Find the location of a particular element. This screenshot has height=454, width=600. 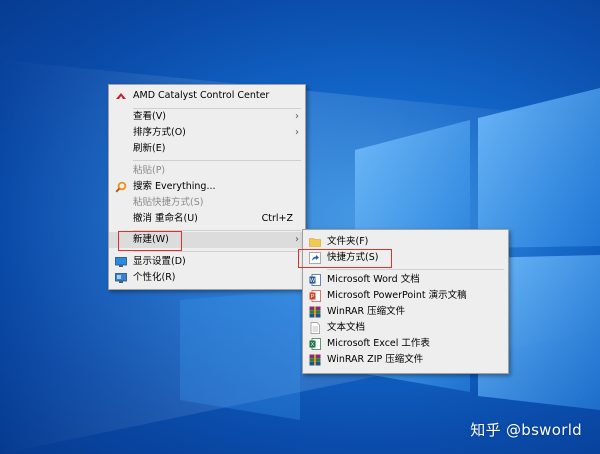

magnifier-icon is located at coordinates (121, 187).